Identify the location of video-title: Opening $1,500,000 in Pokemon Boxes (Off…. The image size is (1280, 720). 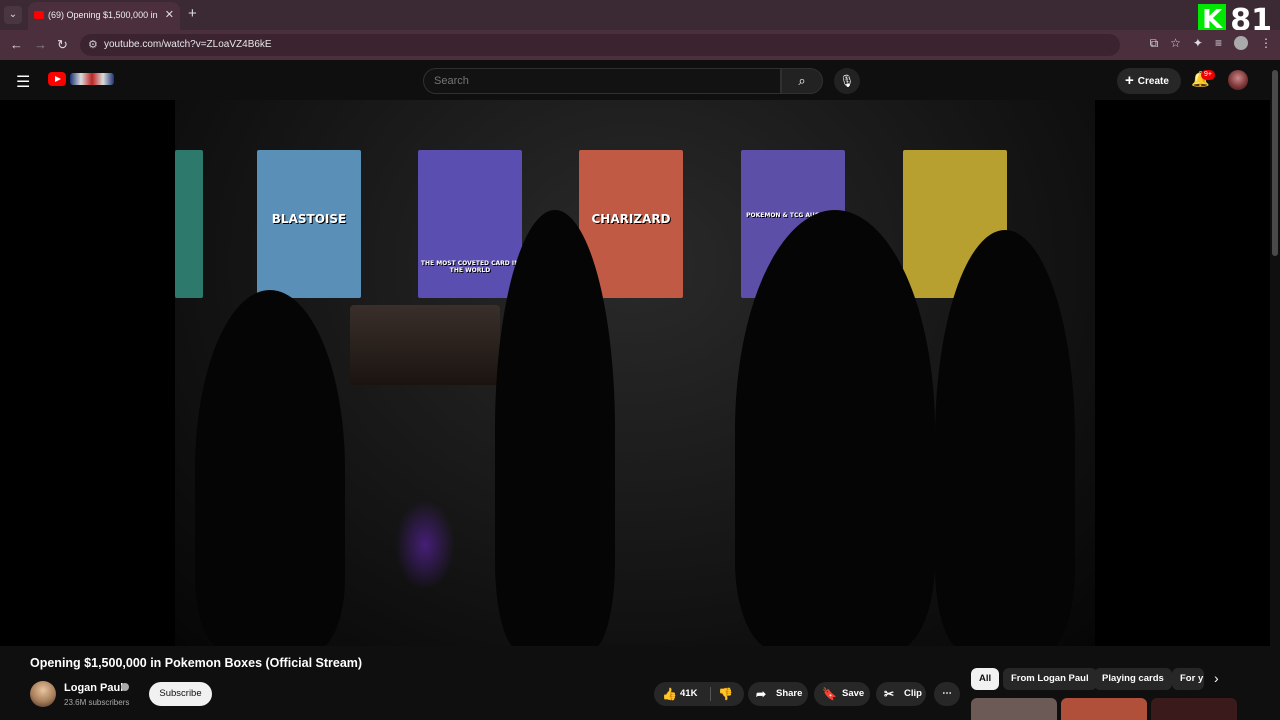
(196, 663).